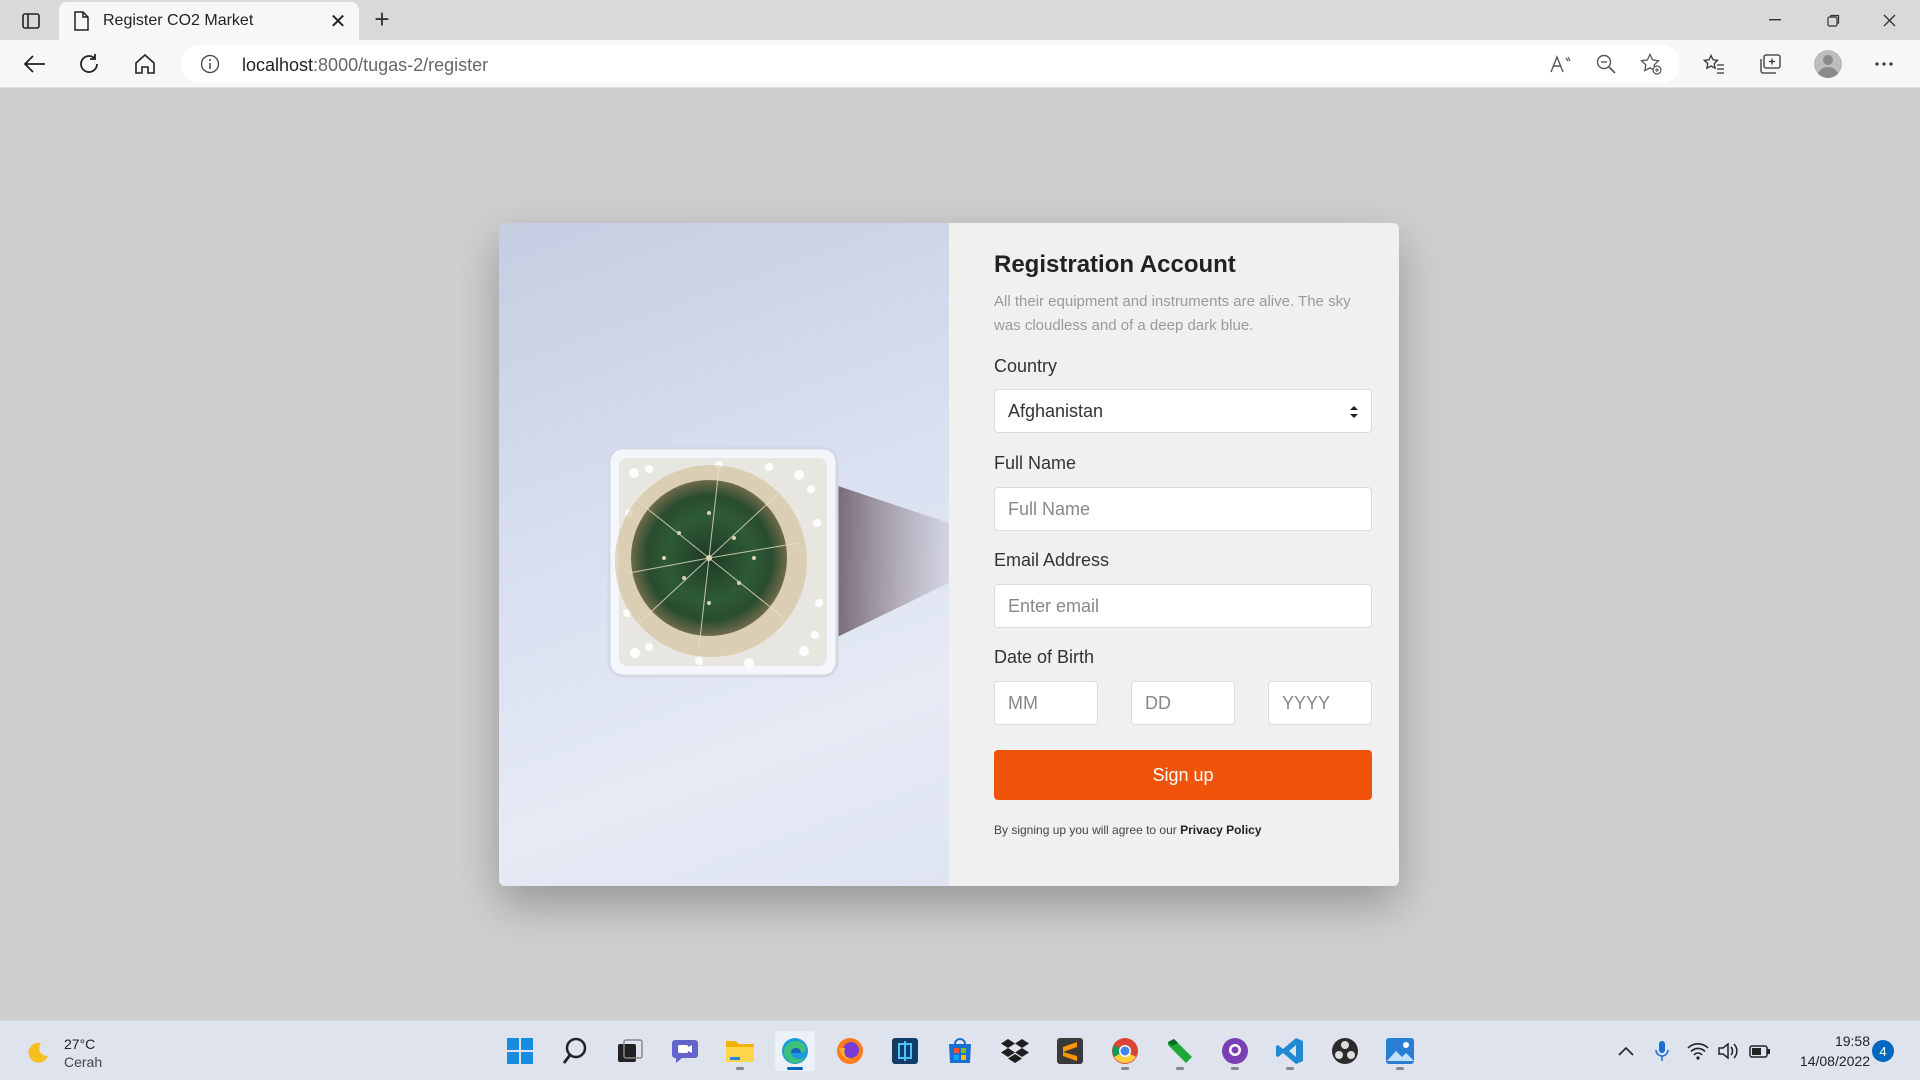  Describe the element at coordinates (31, 21) in the screenshot. I see `tab-actions-icon` at that location.